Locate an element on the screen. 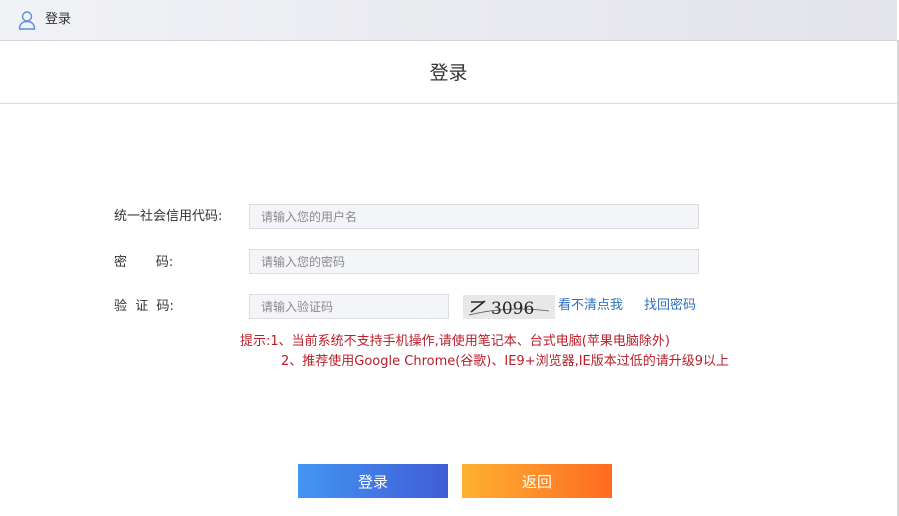 The height and width of the screenshot is (516, 899). captcha-image: 3096 is located at coordinates (509, 307).